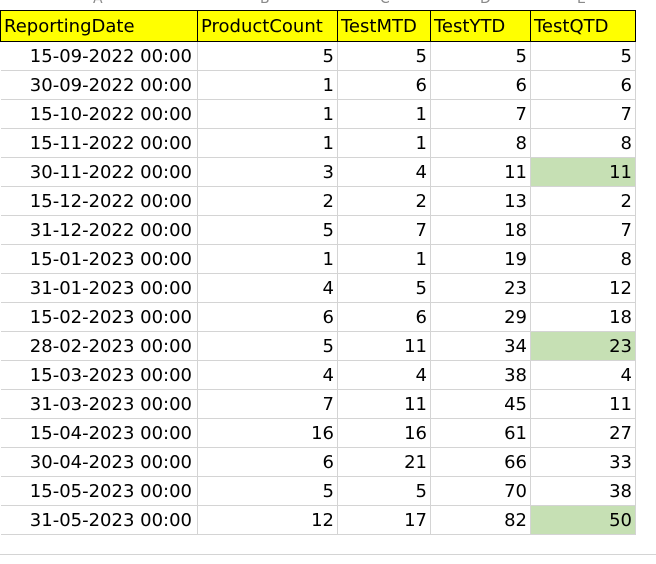  I want to click on cell-testmtd: 7, so click(384, 230).